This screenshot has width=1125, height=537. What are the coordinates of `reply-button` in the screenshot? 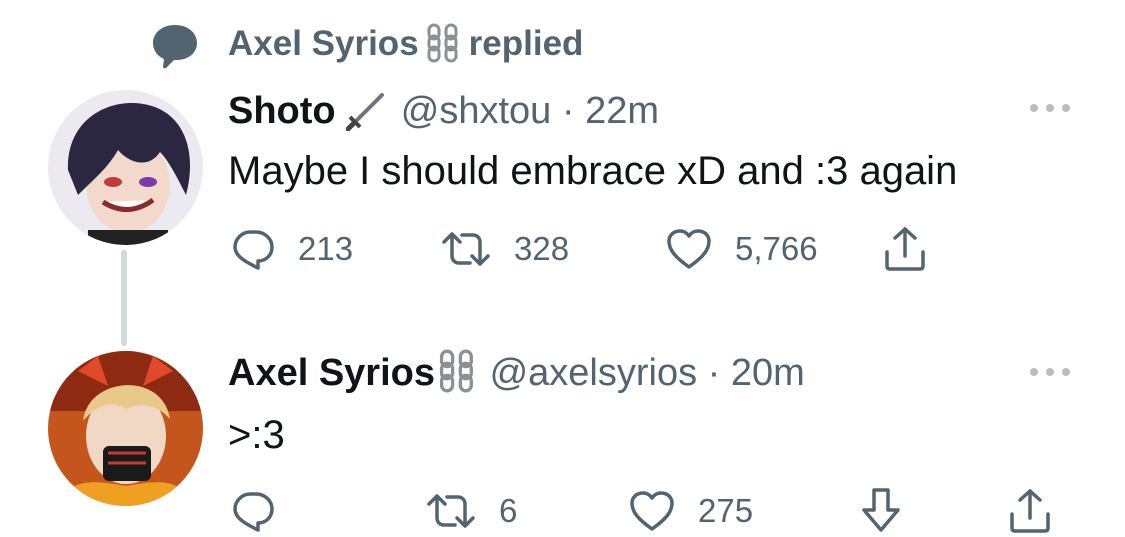 It's located at (264, 511).